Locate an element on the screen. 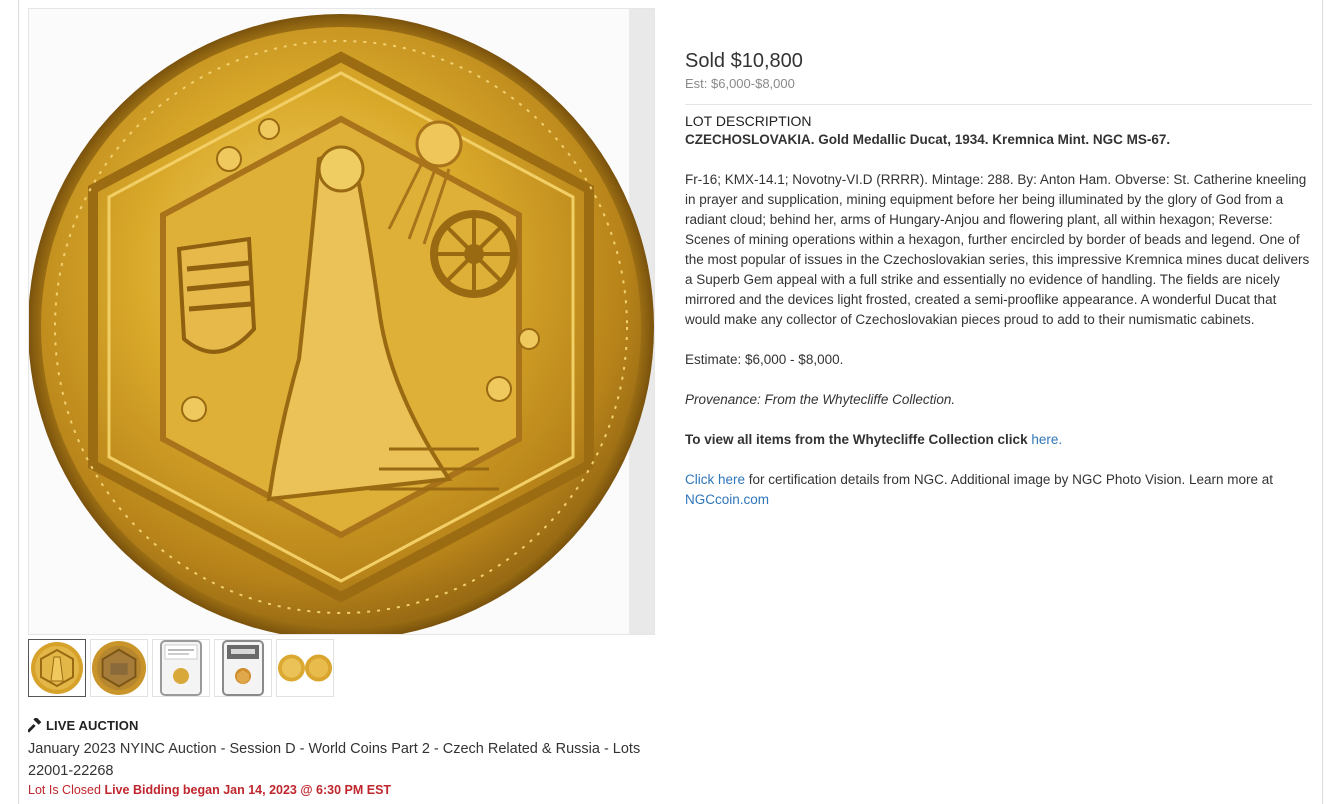 The width and height of the screenshot is (1336, 804). thumbnail-strip is located at coordinates (181, 668).